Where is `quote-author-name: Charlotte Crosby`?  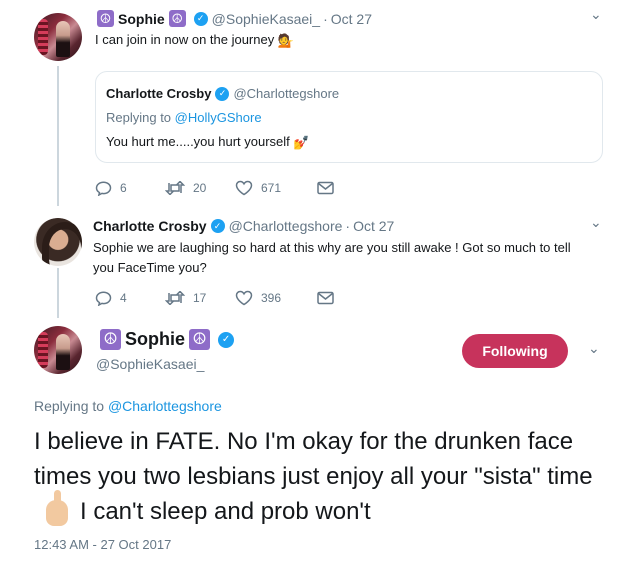
quote-author-name: Charlotte Crosby is located at coordinates (159, 93).